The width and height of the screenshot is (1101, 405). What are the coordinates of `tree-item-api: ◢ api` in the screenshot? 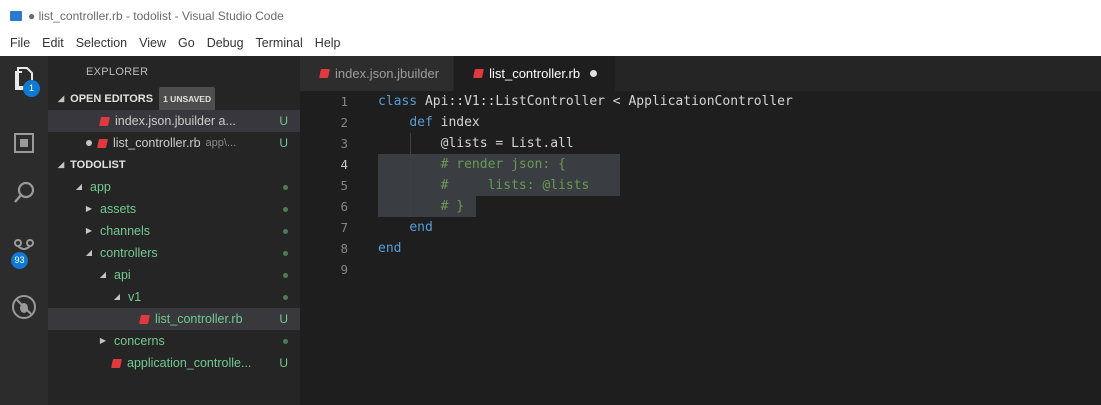 It's located at (174, 275).